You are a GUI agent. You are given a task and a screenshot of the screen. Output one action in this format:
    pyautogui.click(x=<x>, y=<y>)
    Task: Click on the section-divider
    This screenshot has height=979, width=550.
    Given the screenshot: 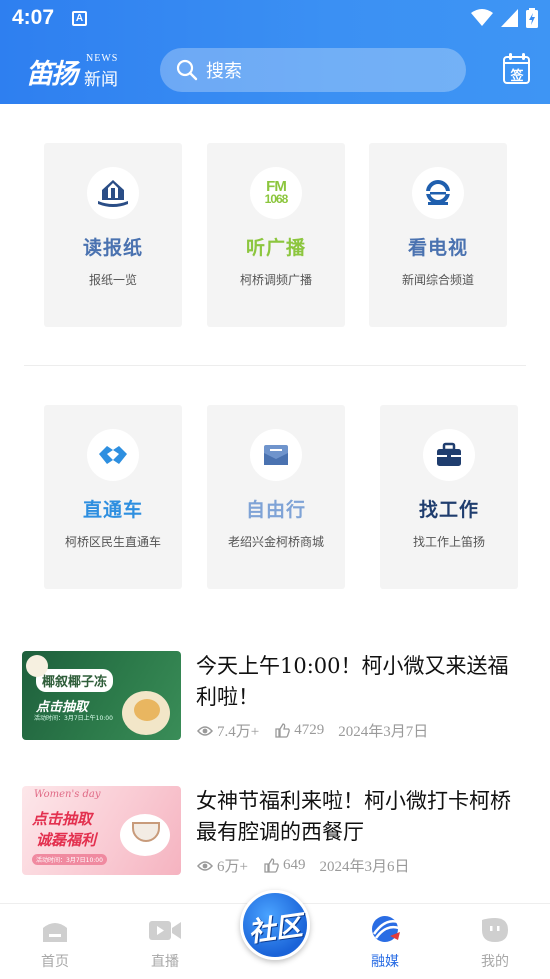 What is the action you would take?
    pyautogui.click(x=275, y=365)
    